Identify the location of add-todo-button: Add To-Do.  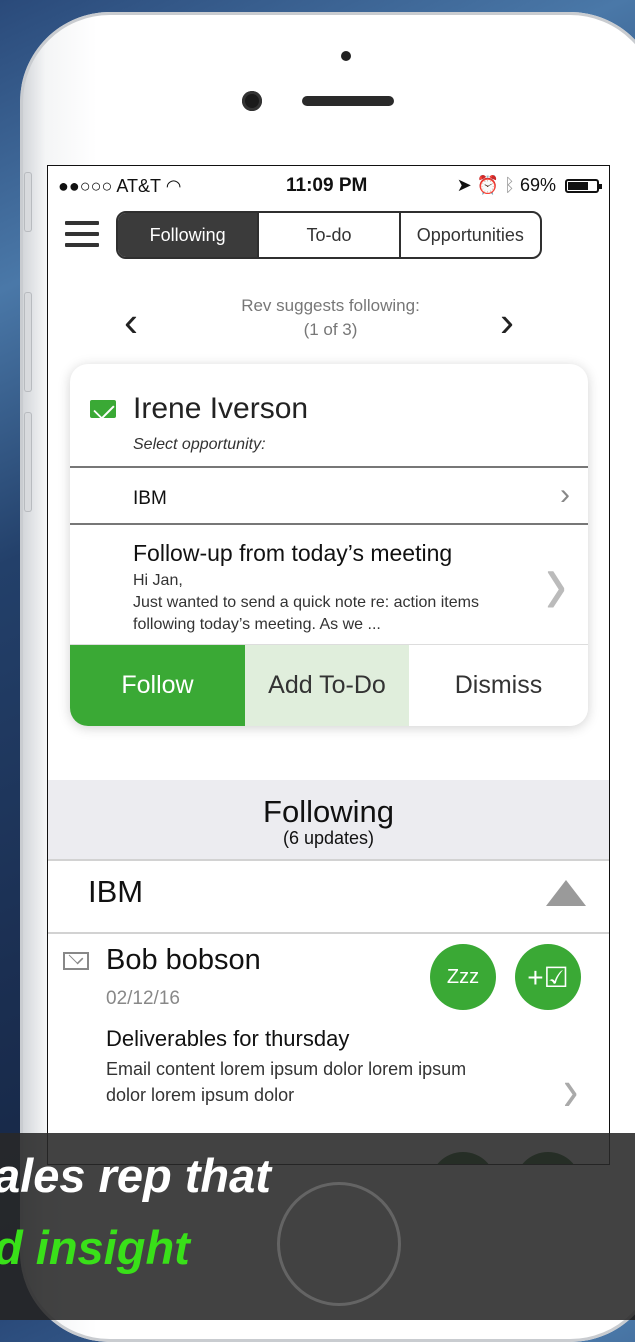
(327, 685).